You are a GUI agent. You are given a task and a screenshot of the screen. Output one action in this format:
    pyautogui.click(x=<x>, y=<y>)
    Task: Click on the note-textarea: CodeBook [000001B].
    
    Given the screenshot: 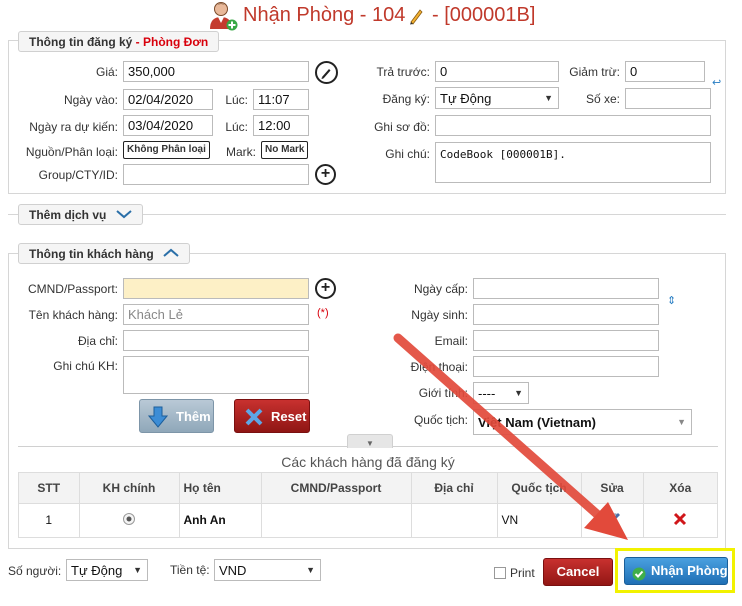 What is the action you would take?
    pyautogui.click(x=573, y=162)
    